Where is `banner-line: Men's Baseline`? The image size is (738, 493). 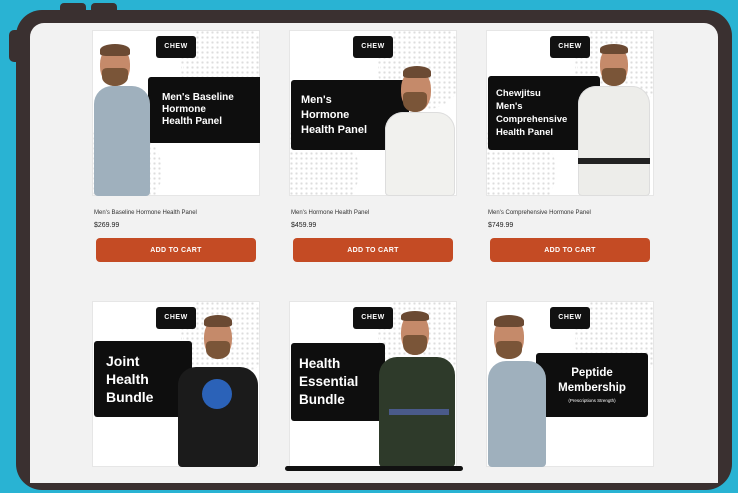
banner-line: Men's Baseline is located at coordinates (198, 97).